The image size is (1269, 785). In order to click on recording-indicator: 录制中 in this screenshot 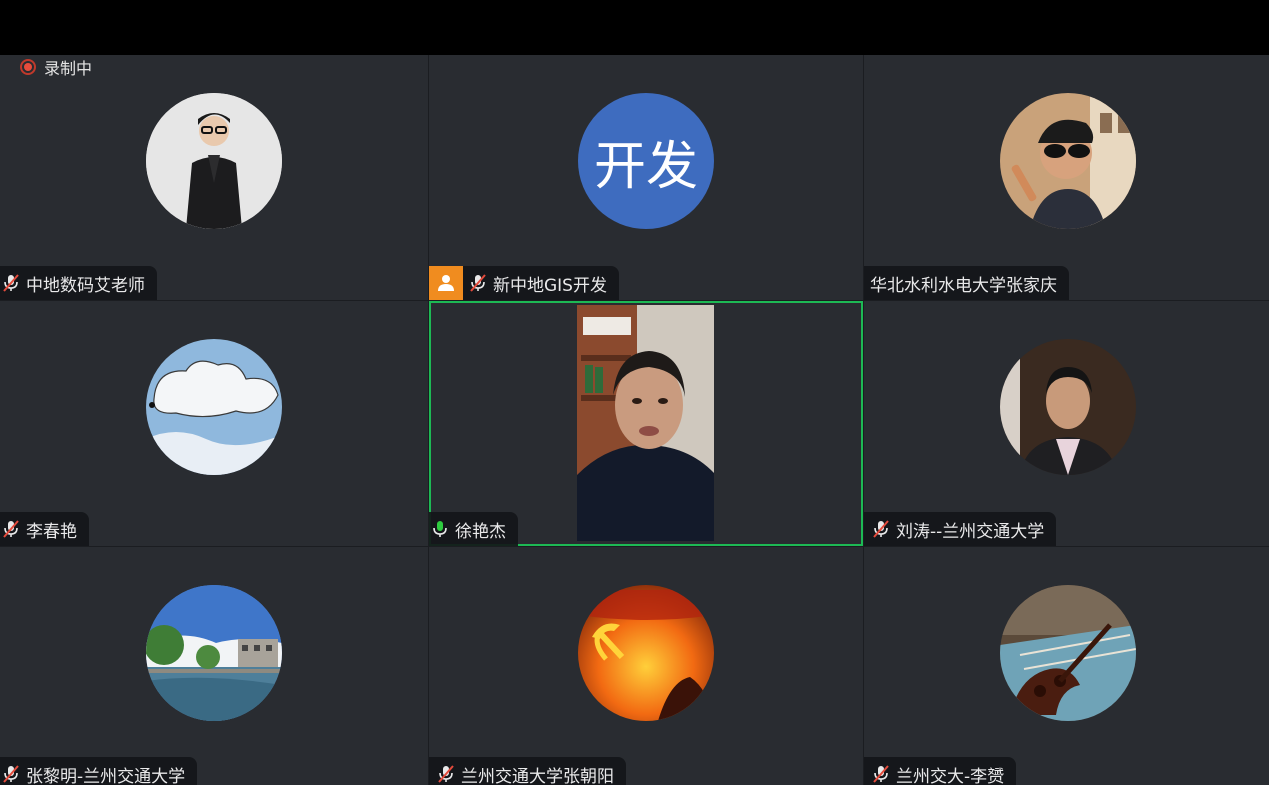, I will do `click(56, 67)`.